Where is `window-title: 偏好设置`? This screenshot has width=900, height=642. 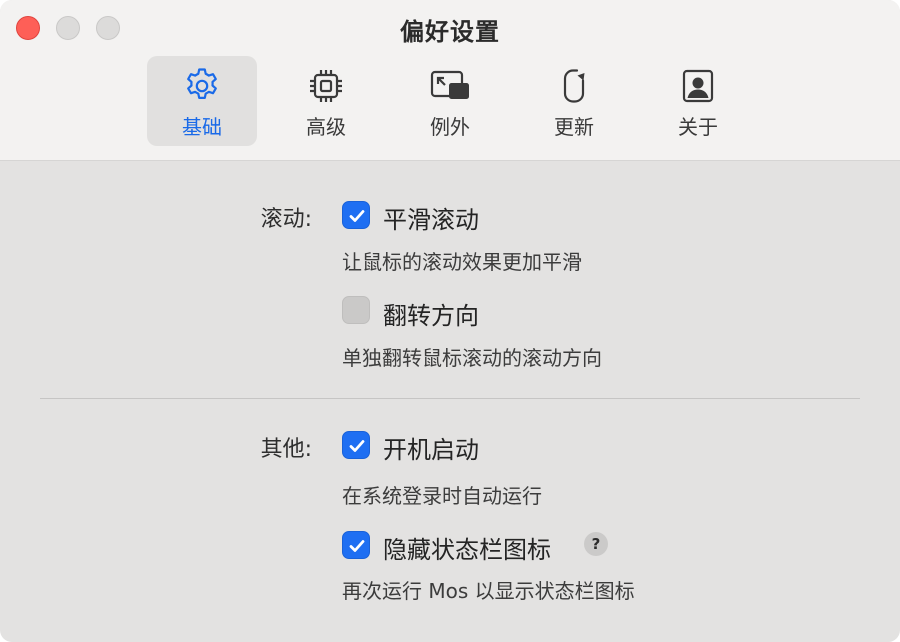
window-title: 偏好设置 is located at coordinates (450, 32).